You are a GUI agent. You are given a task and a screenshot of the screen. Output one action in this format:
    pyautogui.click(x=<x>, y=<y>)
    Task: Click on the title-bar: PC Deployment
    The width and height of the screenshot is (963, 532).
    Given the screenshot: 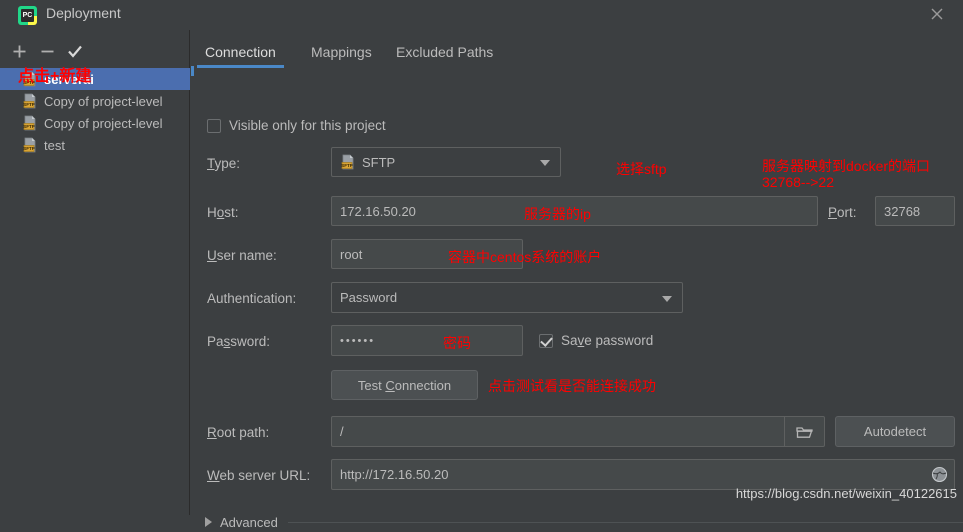 What is the action you would take?
    pyautogui.click(x=481, y=15)
    